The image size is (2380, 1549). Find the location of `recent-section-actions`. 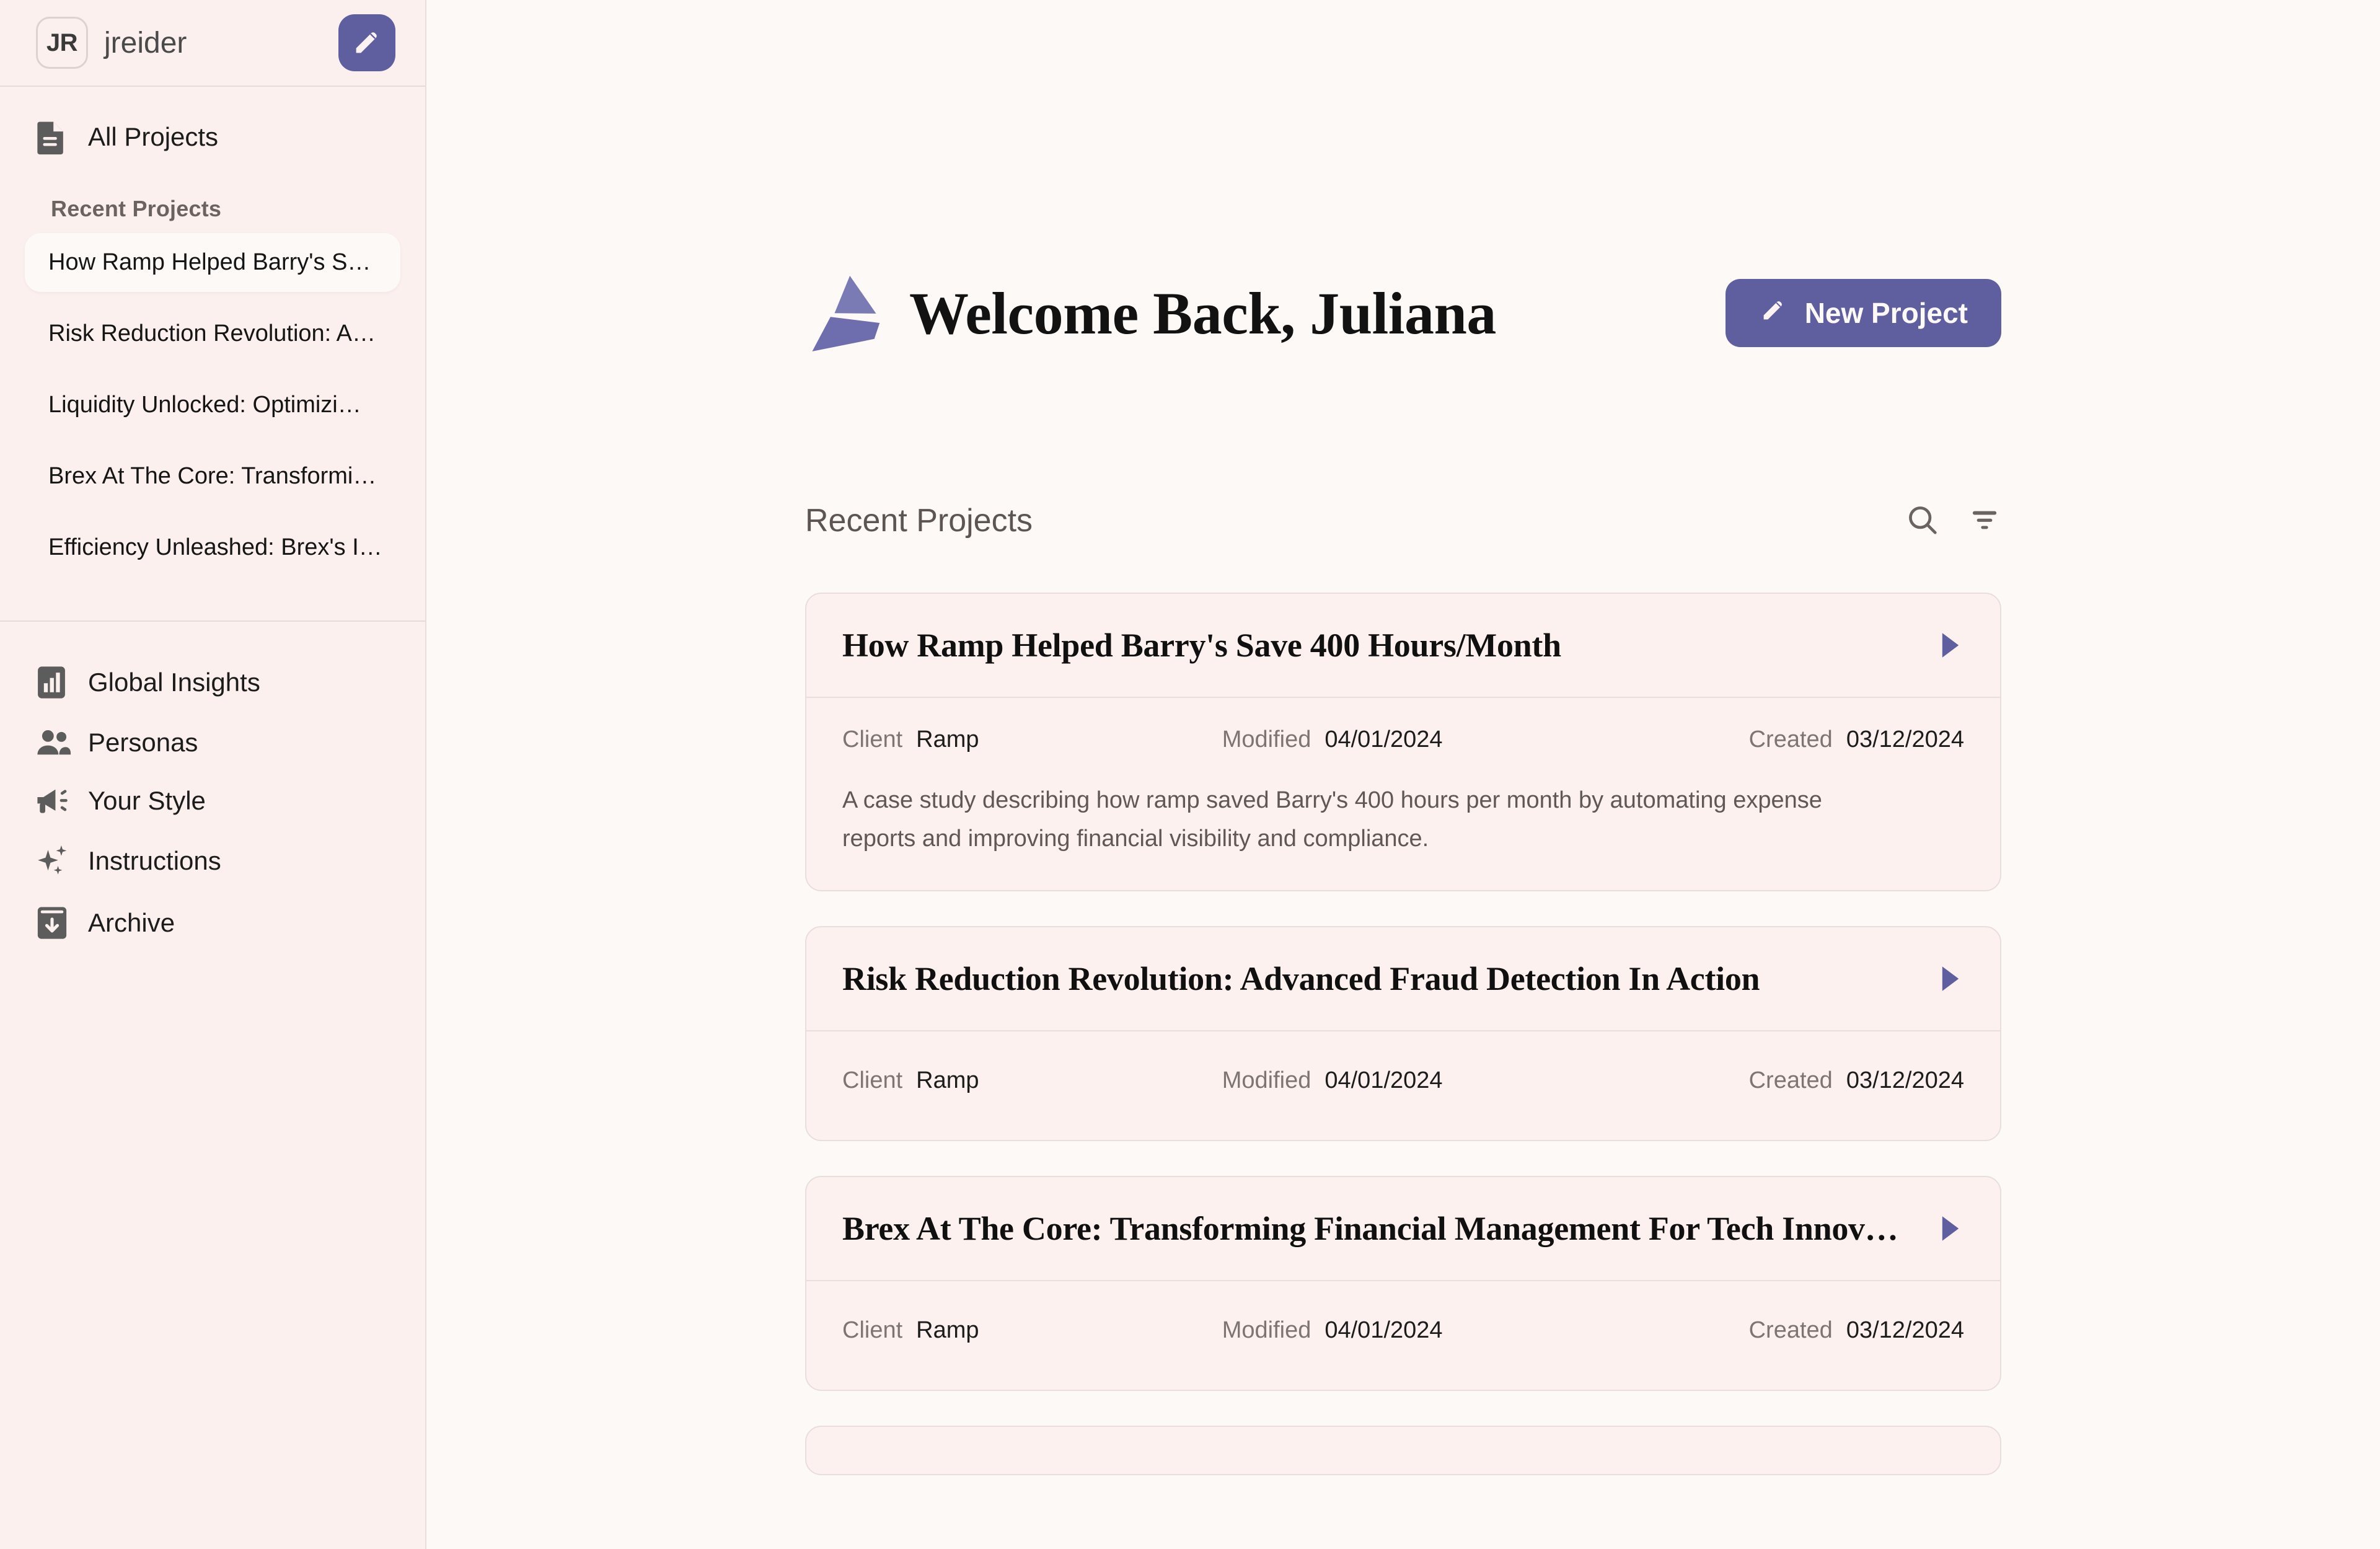

recent-section-actions is located at coordinates (1953, 521).